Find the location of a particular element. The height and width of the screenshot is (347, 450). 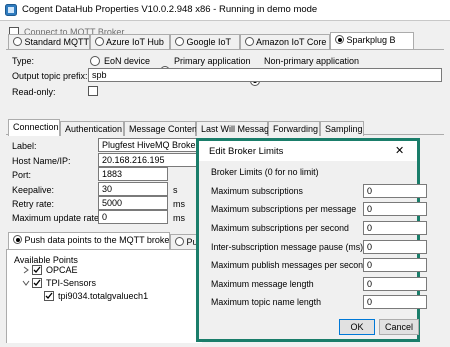

max-subs-per-message-input: 0 is located at coordinates (395, 209).